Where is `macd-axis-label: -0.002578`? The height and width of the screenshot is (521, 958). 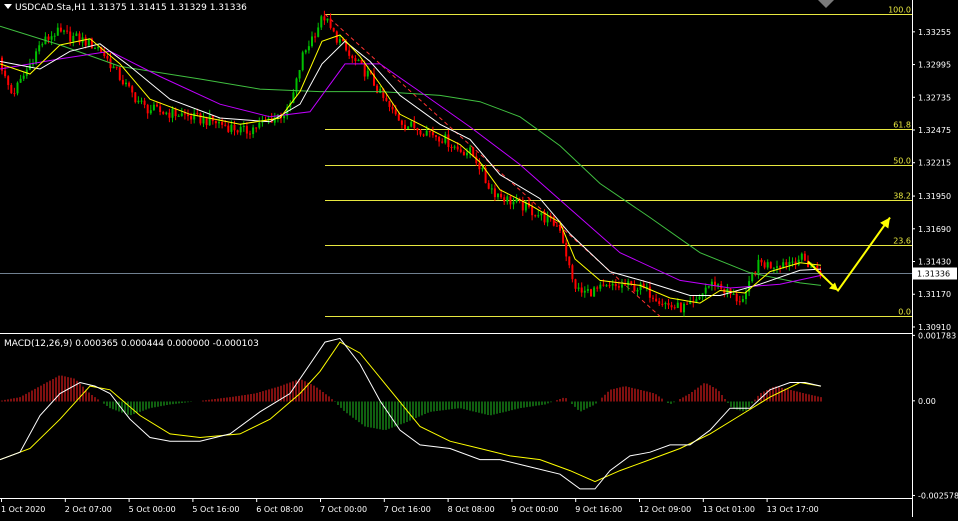
macd-axis-label: -0.002578 is located at coordinates (938, 495).